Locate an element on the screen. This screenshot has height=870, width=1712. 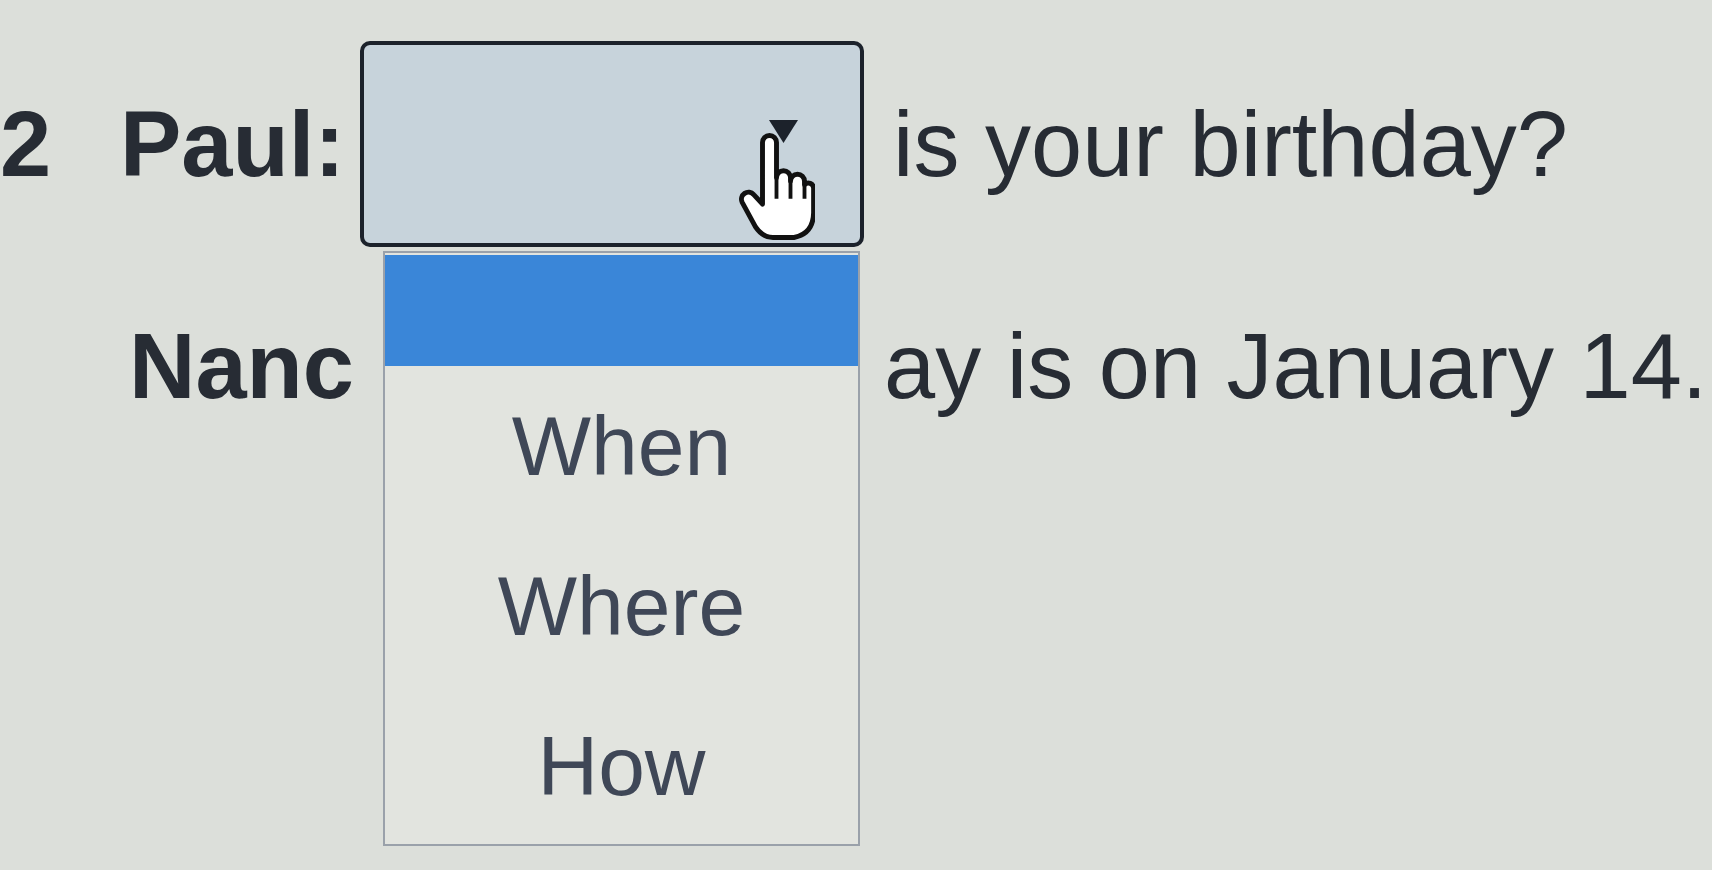
hand-cursor-icon is located at coordinates (776, 186).